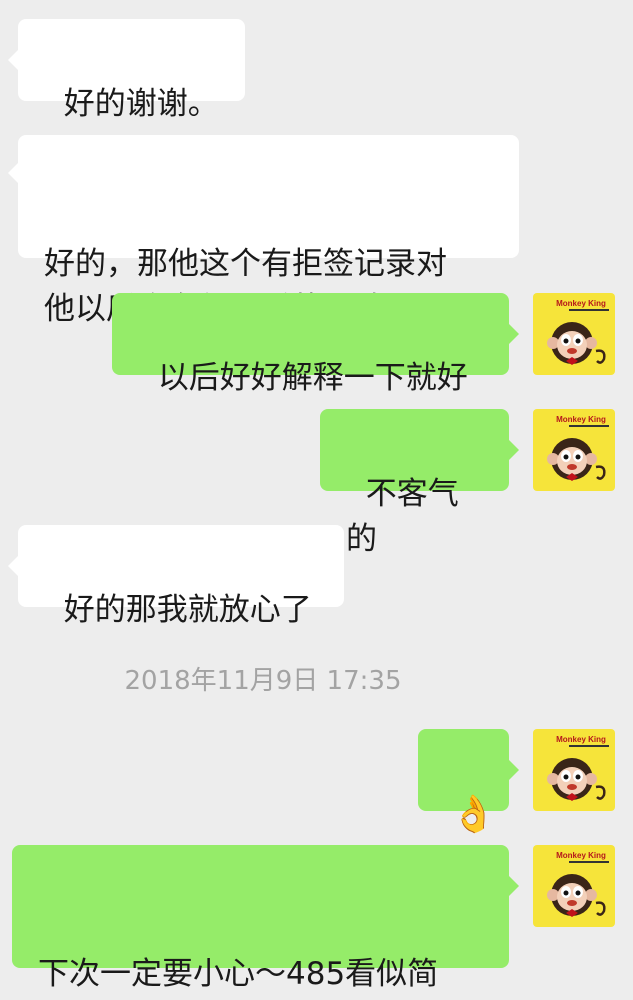  I want to click on message-text: 以后好好解释一下就好, so click(312, 378).